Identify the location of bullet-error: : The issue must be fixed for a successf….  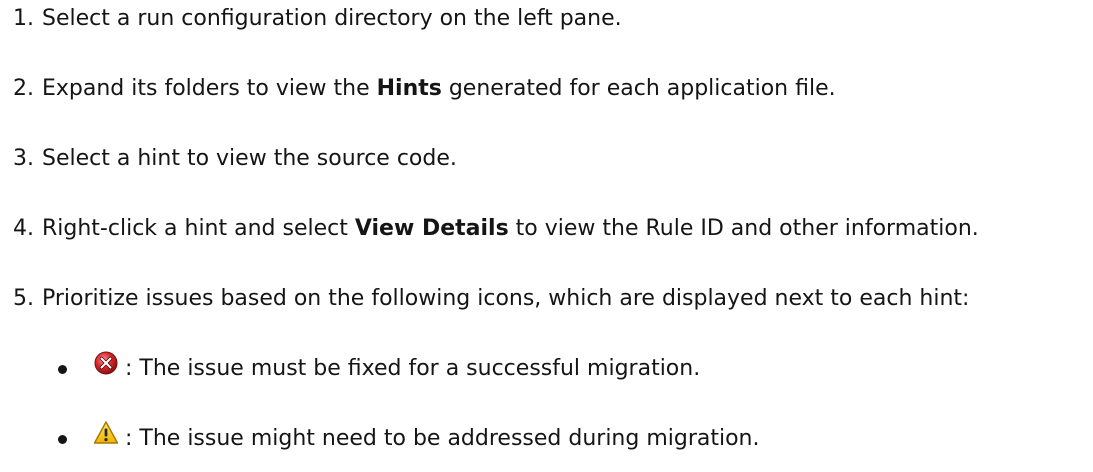
(350, 367).